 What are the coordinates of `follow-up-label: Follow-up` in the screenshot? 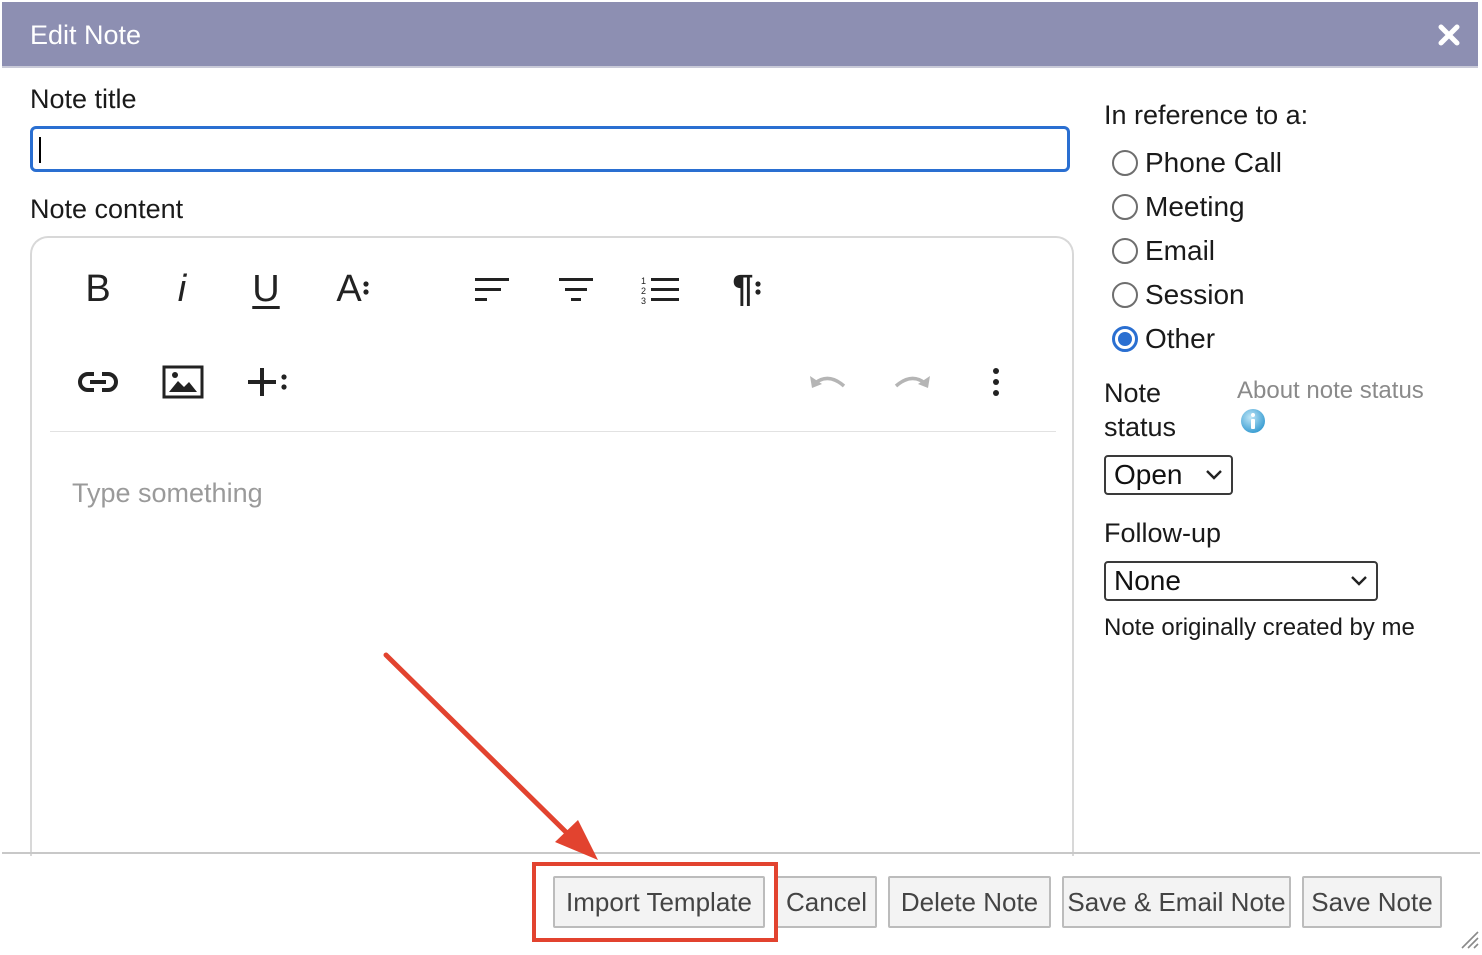 It's located at (1163, 533).